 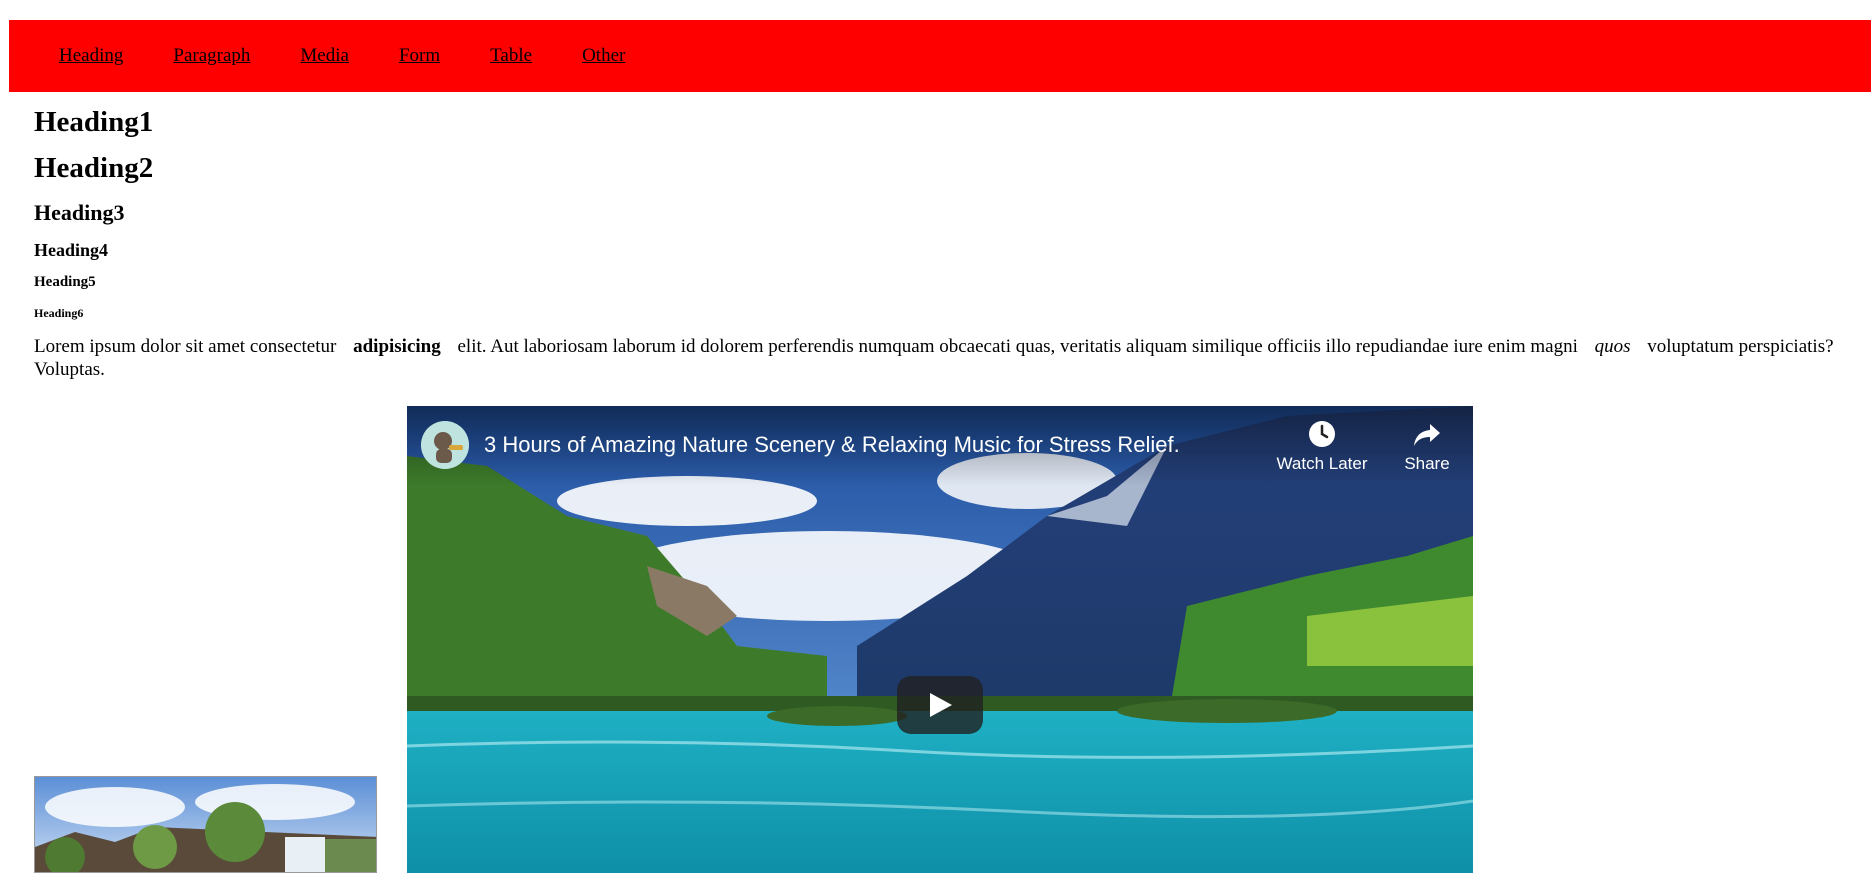 I want to click on top-nav-bar: Heading Paragraph Media Form Table Other, so click(x=940, y=56).